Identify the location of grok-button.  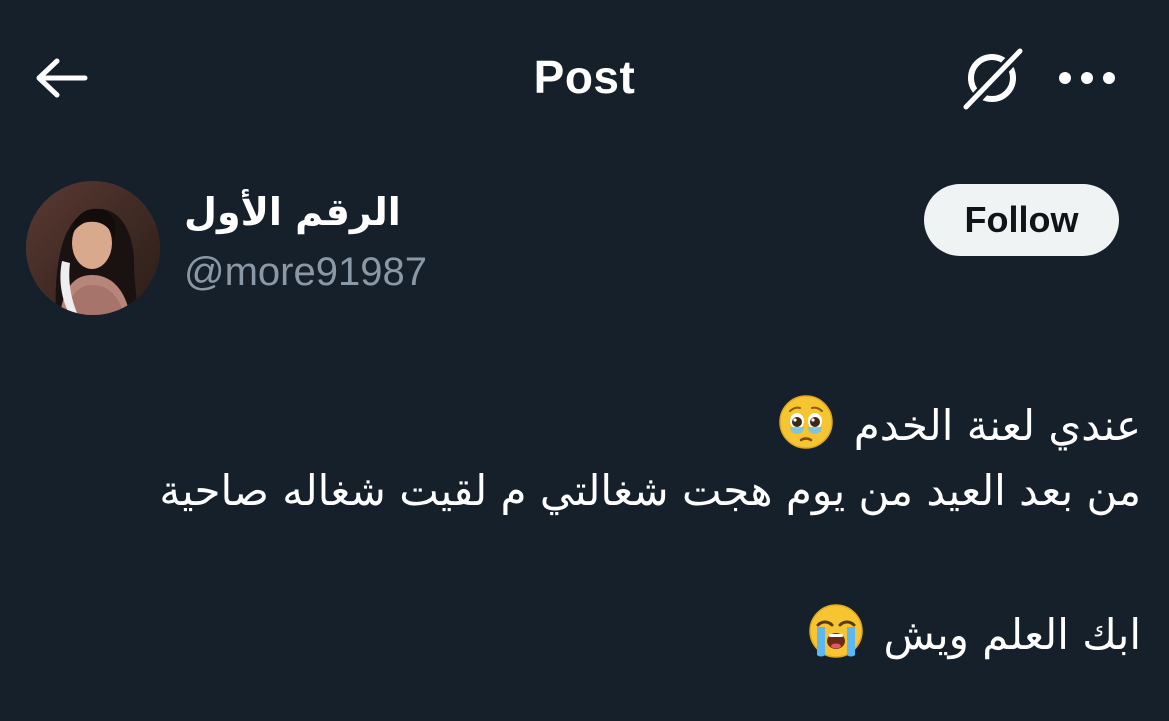
(992, 78).